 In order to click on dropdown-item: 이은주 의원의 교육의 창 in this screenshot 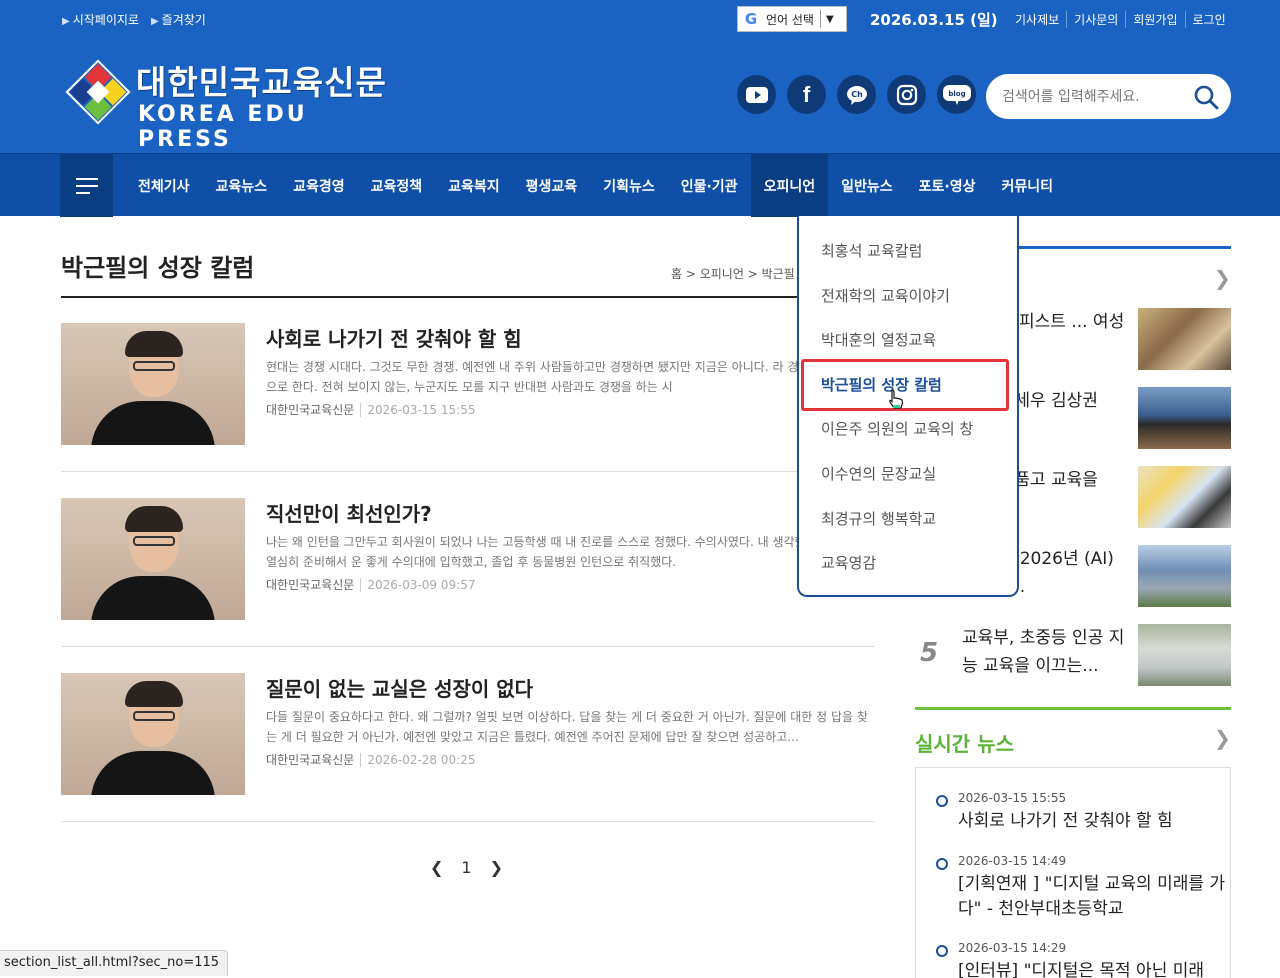, I will do `click(897, 428)`.